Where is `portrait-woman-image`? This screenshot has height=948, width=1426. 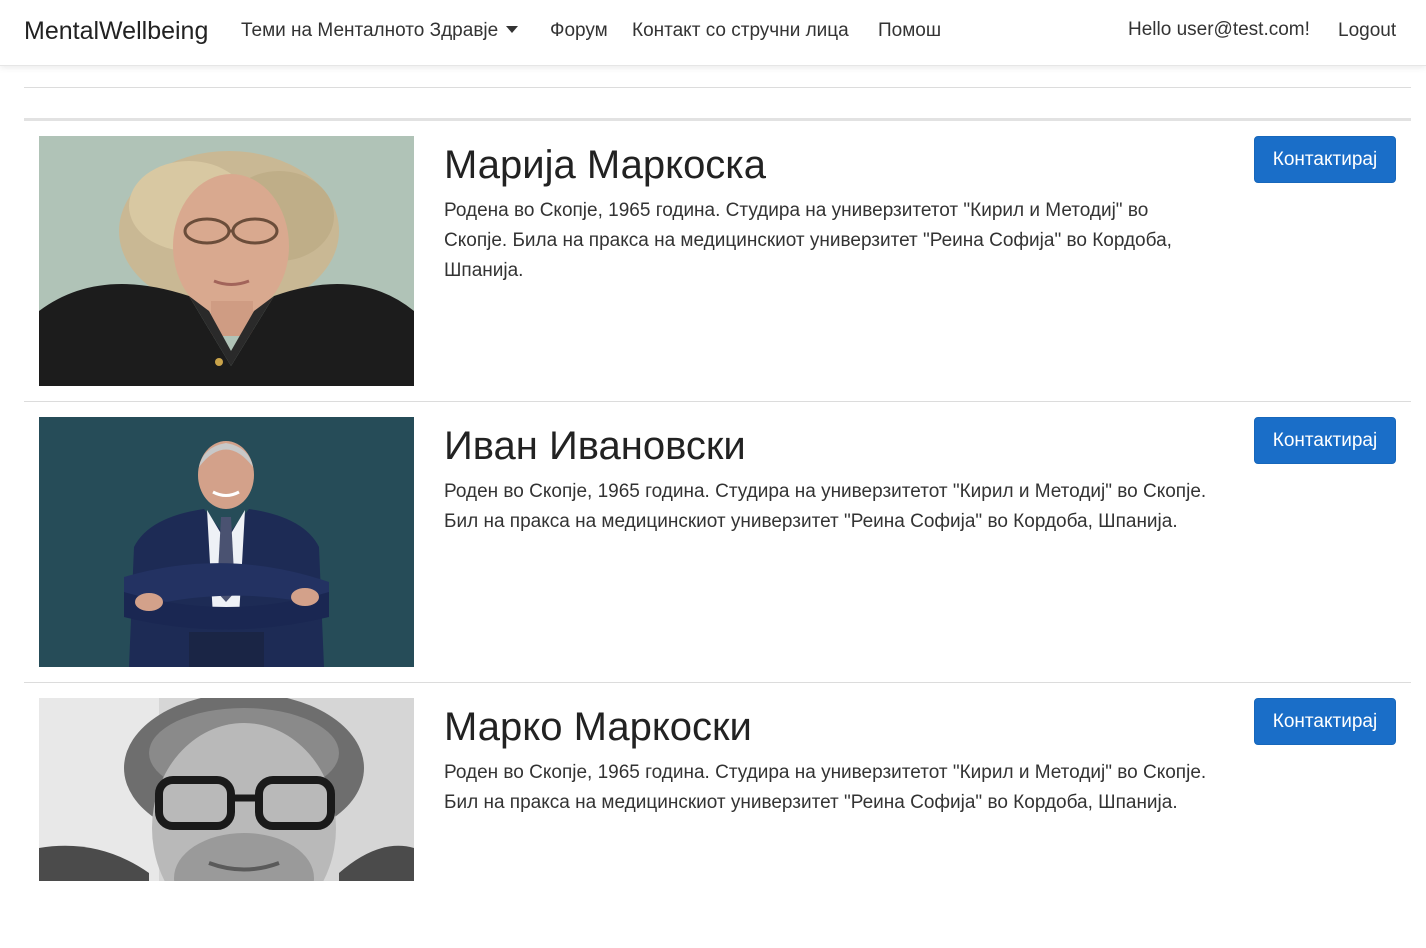
portrait-woman-image is located at coordinates (226, 261).